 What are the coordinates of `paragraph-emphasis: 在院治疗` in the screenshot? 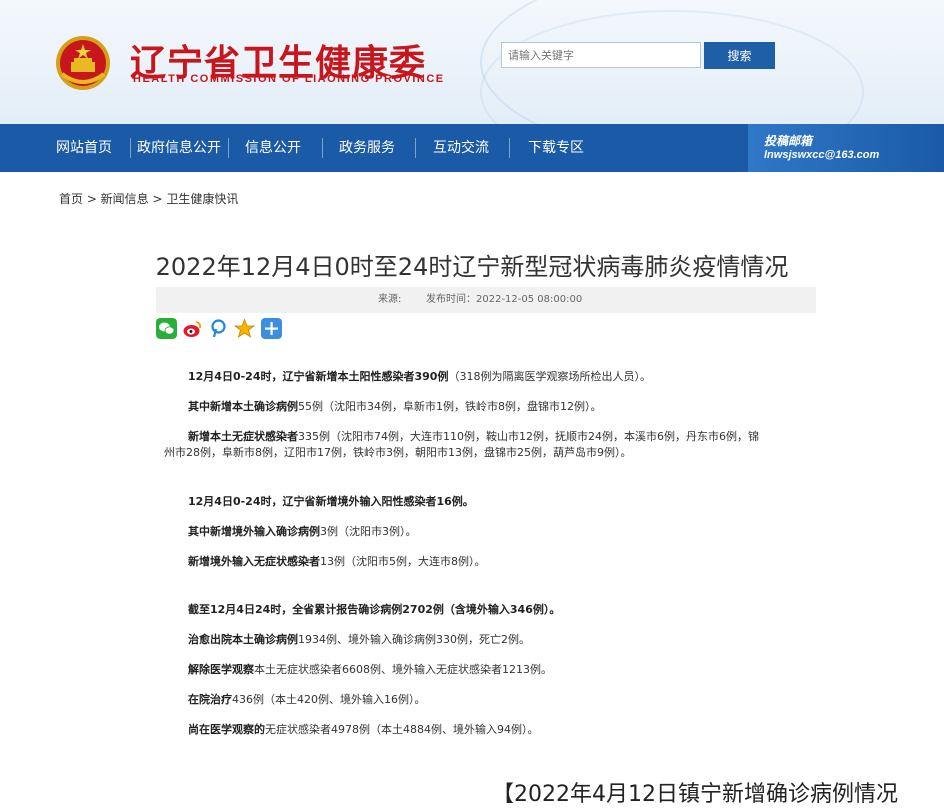 It's located at (210, 699).